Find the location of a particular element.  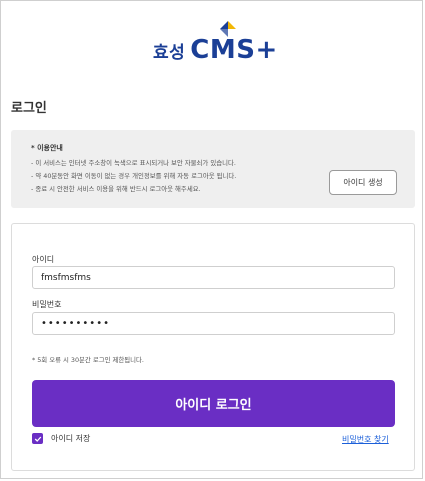

logo-product-name: CMS+ is located at coordinates (234, 50).